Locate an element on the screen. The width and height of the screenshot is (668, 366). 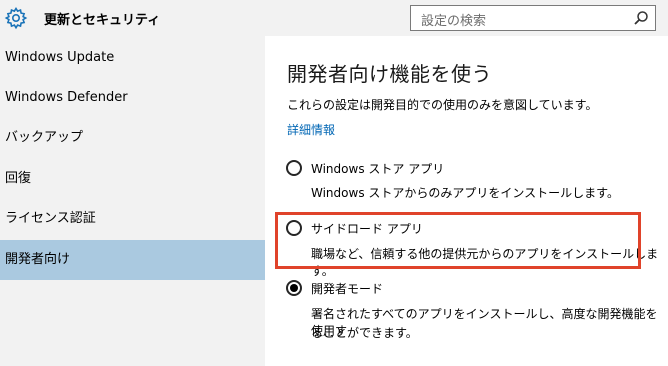
sidebar-item-windows-update: Windows Update is located at coordinates (132, 58).